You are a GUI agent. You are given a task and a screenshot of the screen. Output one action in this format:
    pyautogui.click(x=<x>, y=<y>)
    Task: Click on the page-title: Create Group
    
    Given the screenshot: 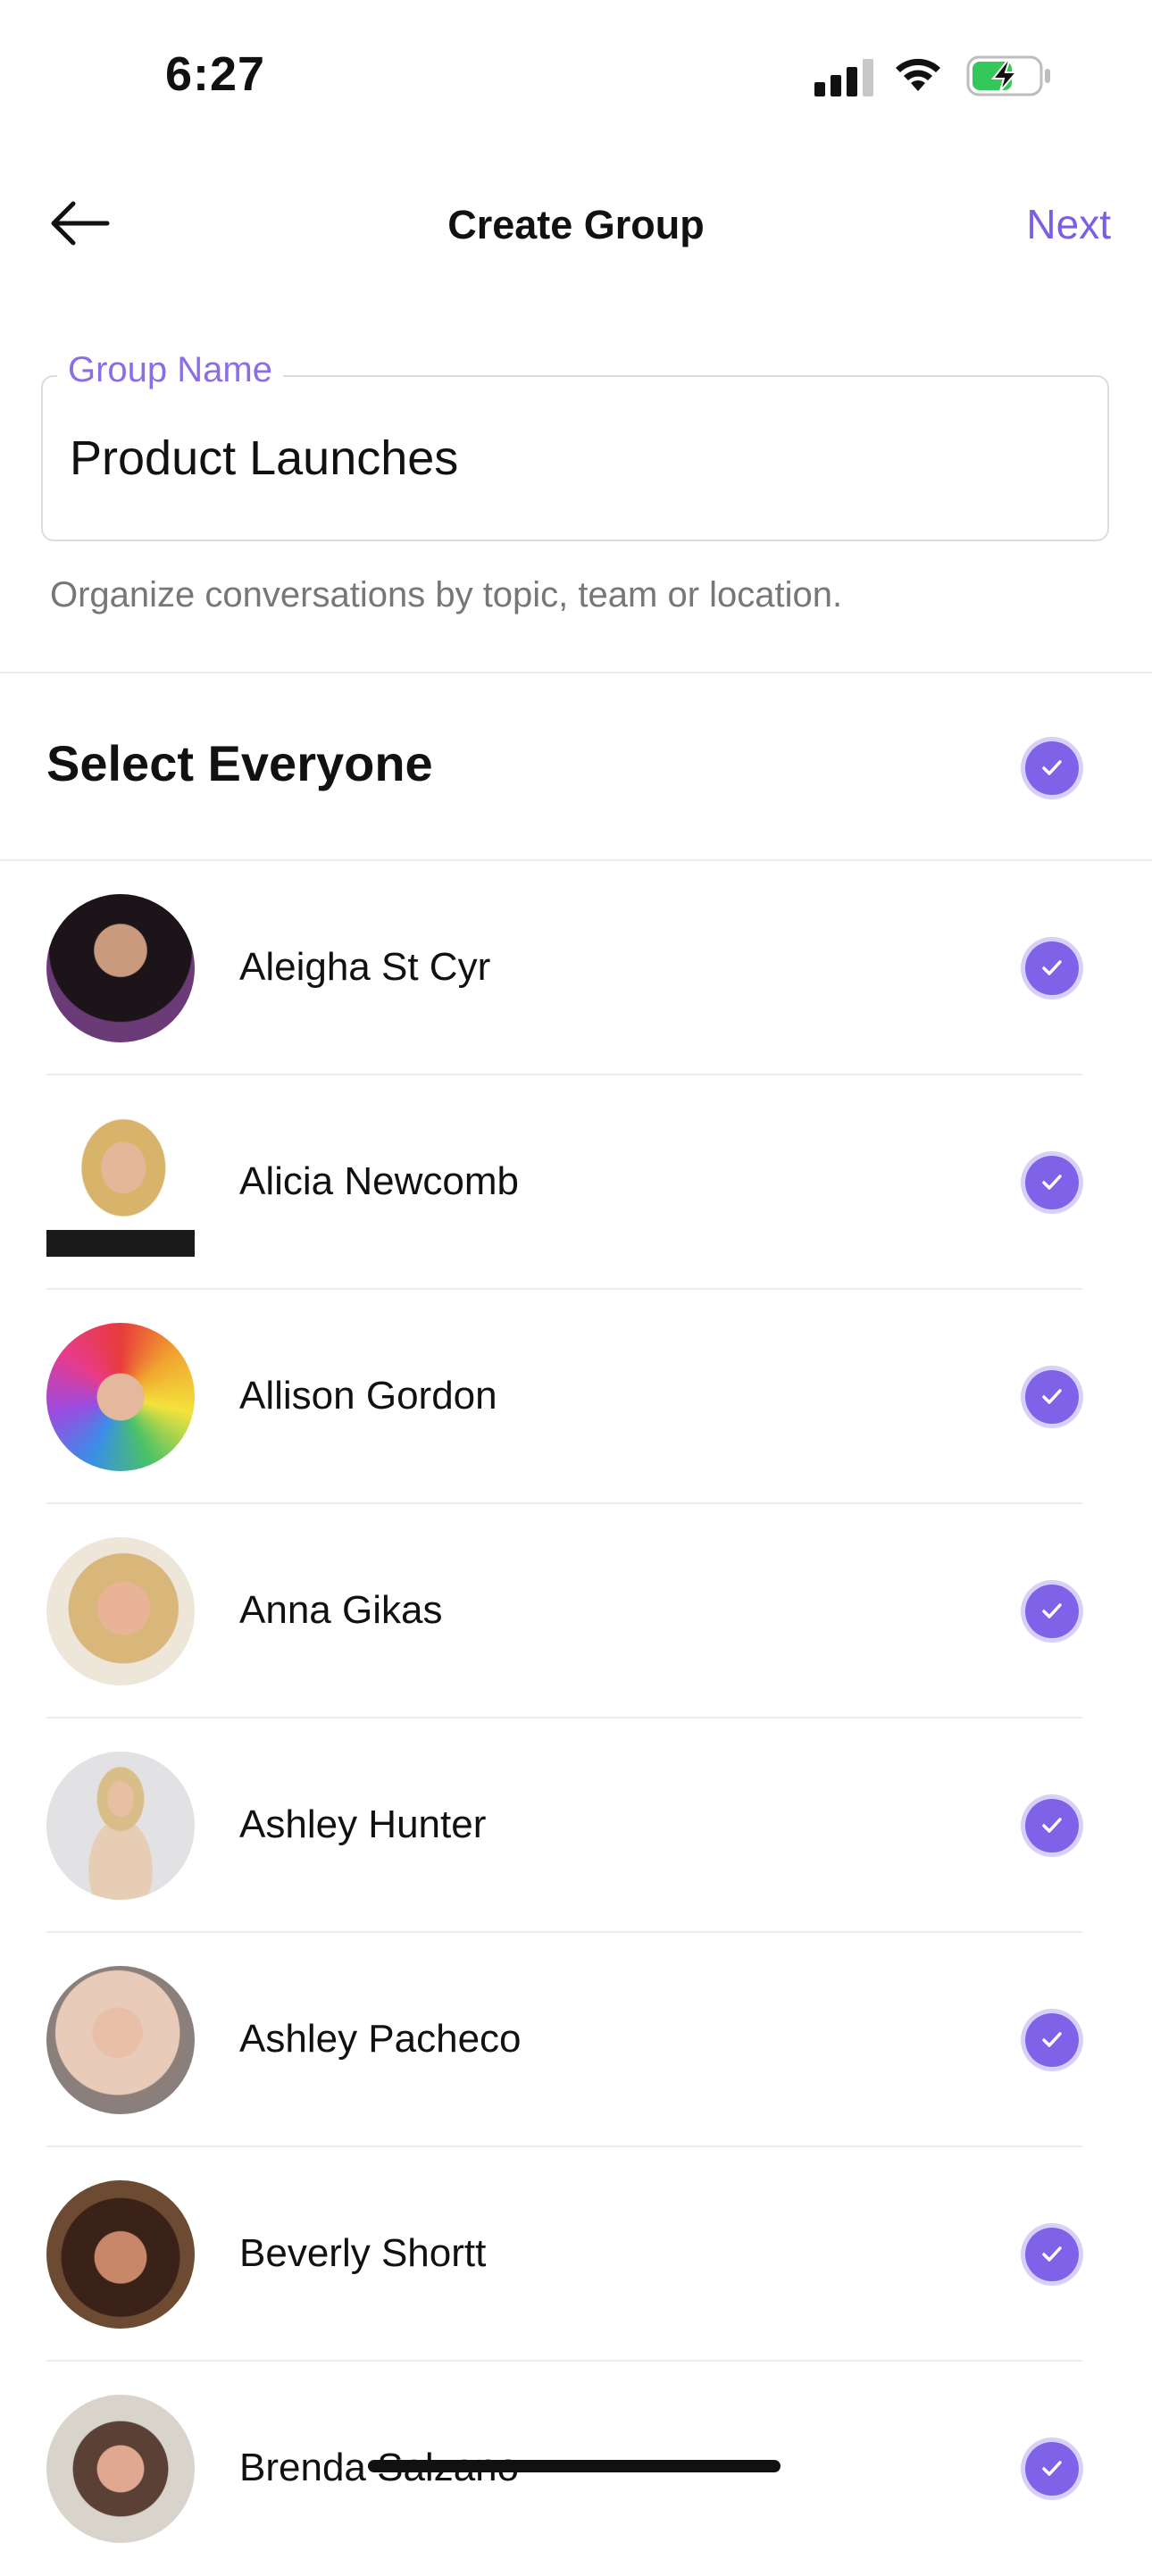 What is the action you would take?
    pyautogui.click(x=576, y=225)
    